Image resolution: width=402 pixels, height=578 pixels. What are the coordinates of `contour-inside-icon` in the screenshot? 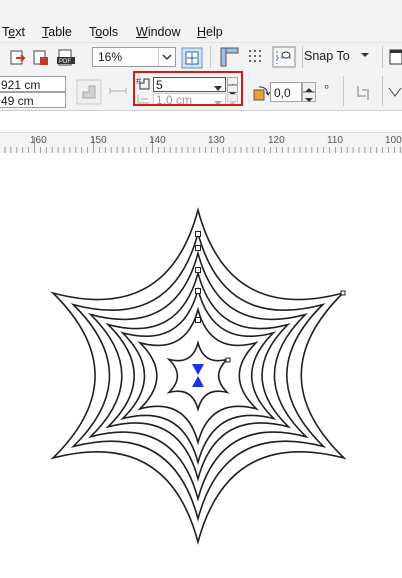 It's located at (118, 91).